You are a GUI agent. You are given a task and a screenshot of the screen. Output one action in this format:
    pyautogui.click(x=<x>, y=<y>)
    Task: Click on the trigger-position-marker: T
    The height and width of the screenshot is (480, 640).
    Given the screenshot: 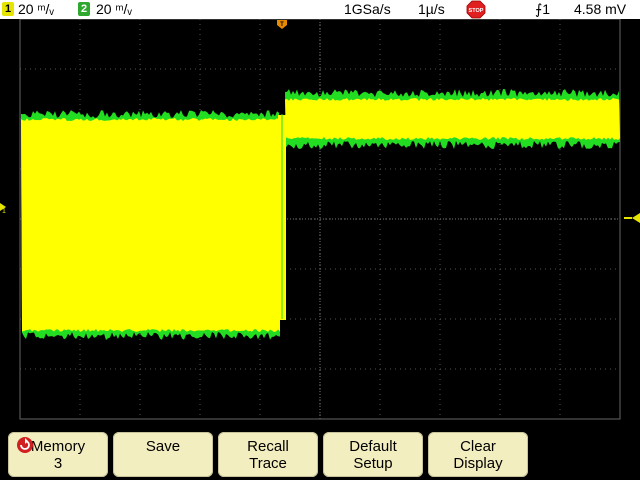 What is the action you would take?
    pyautogui.click(x=282, y=24)
    